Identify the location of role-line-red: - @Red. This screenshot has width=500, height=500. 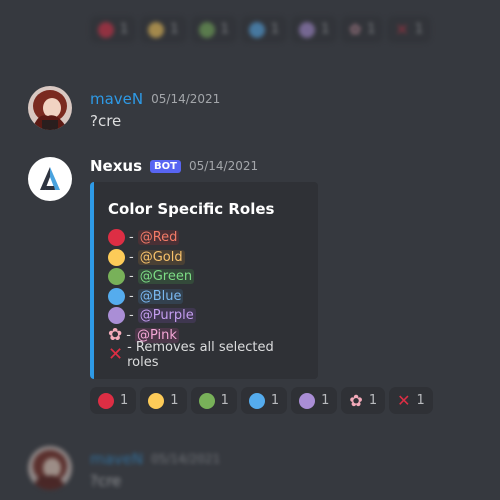
(206, 238).